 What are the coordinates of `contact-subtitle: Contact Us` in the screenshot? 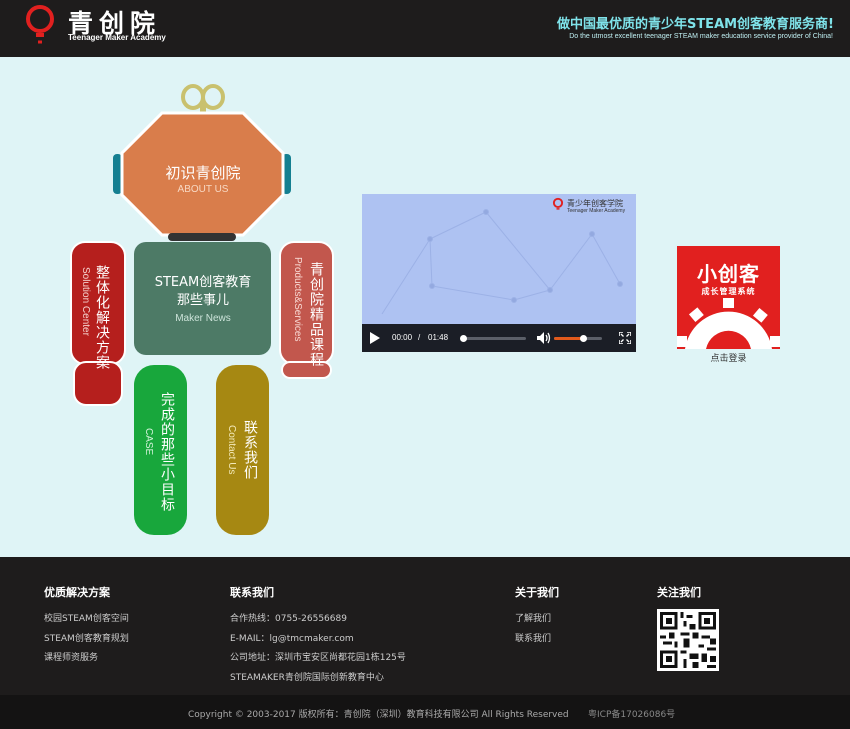 It's located at (231, 450).